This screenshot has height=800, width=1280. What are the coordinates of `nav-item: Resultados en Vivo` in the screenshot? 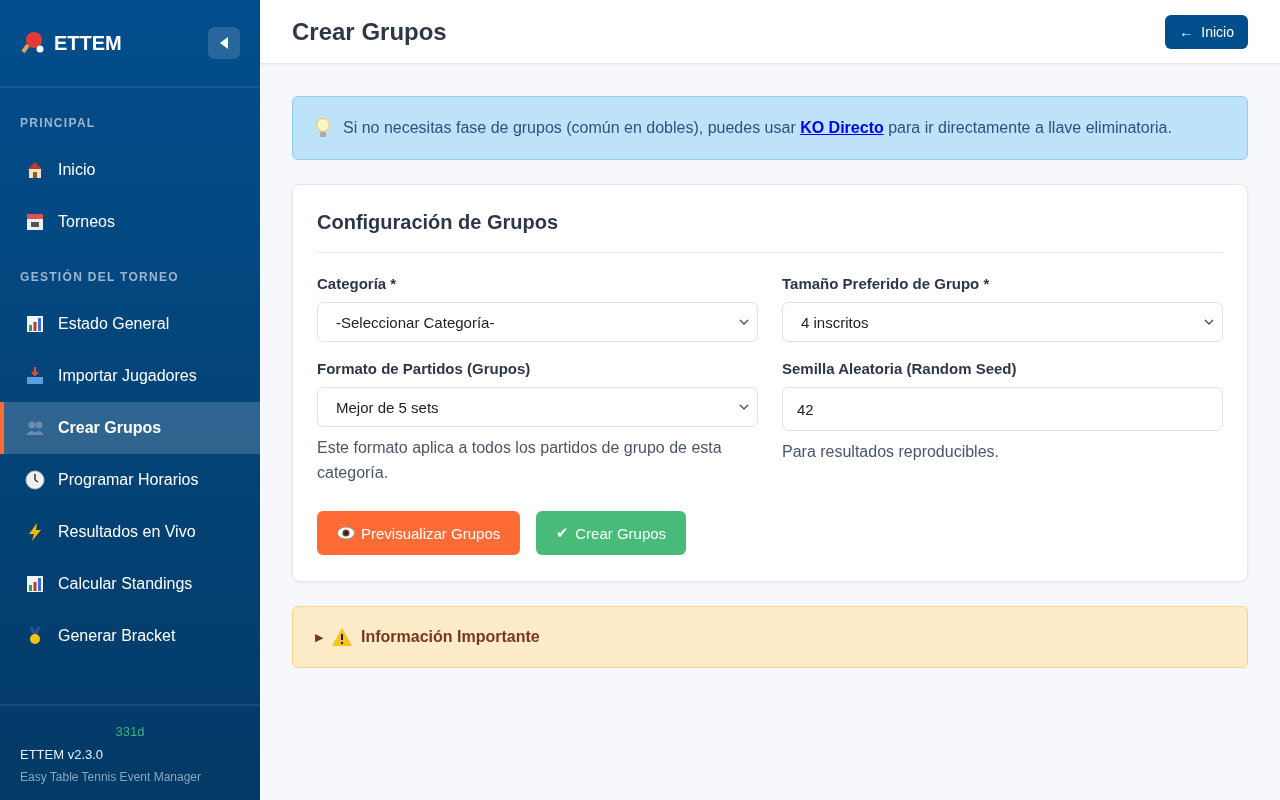 It's located at (130, 532).